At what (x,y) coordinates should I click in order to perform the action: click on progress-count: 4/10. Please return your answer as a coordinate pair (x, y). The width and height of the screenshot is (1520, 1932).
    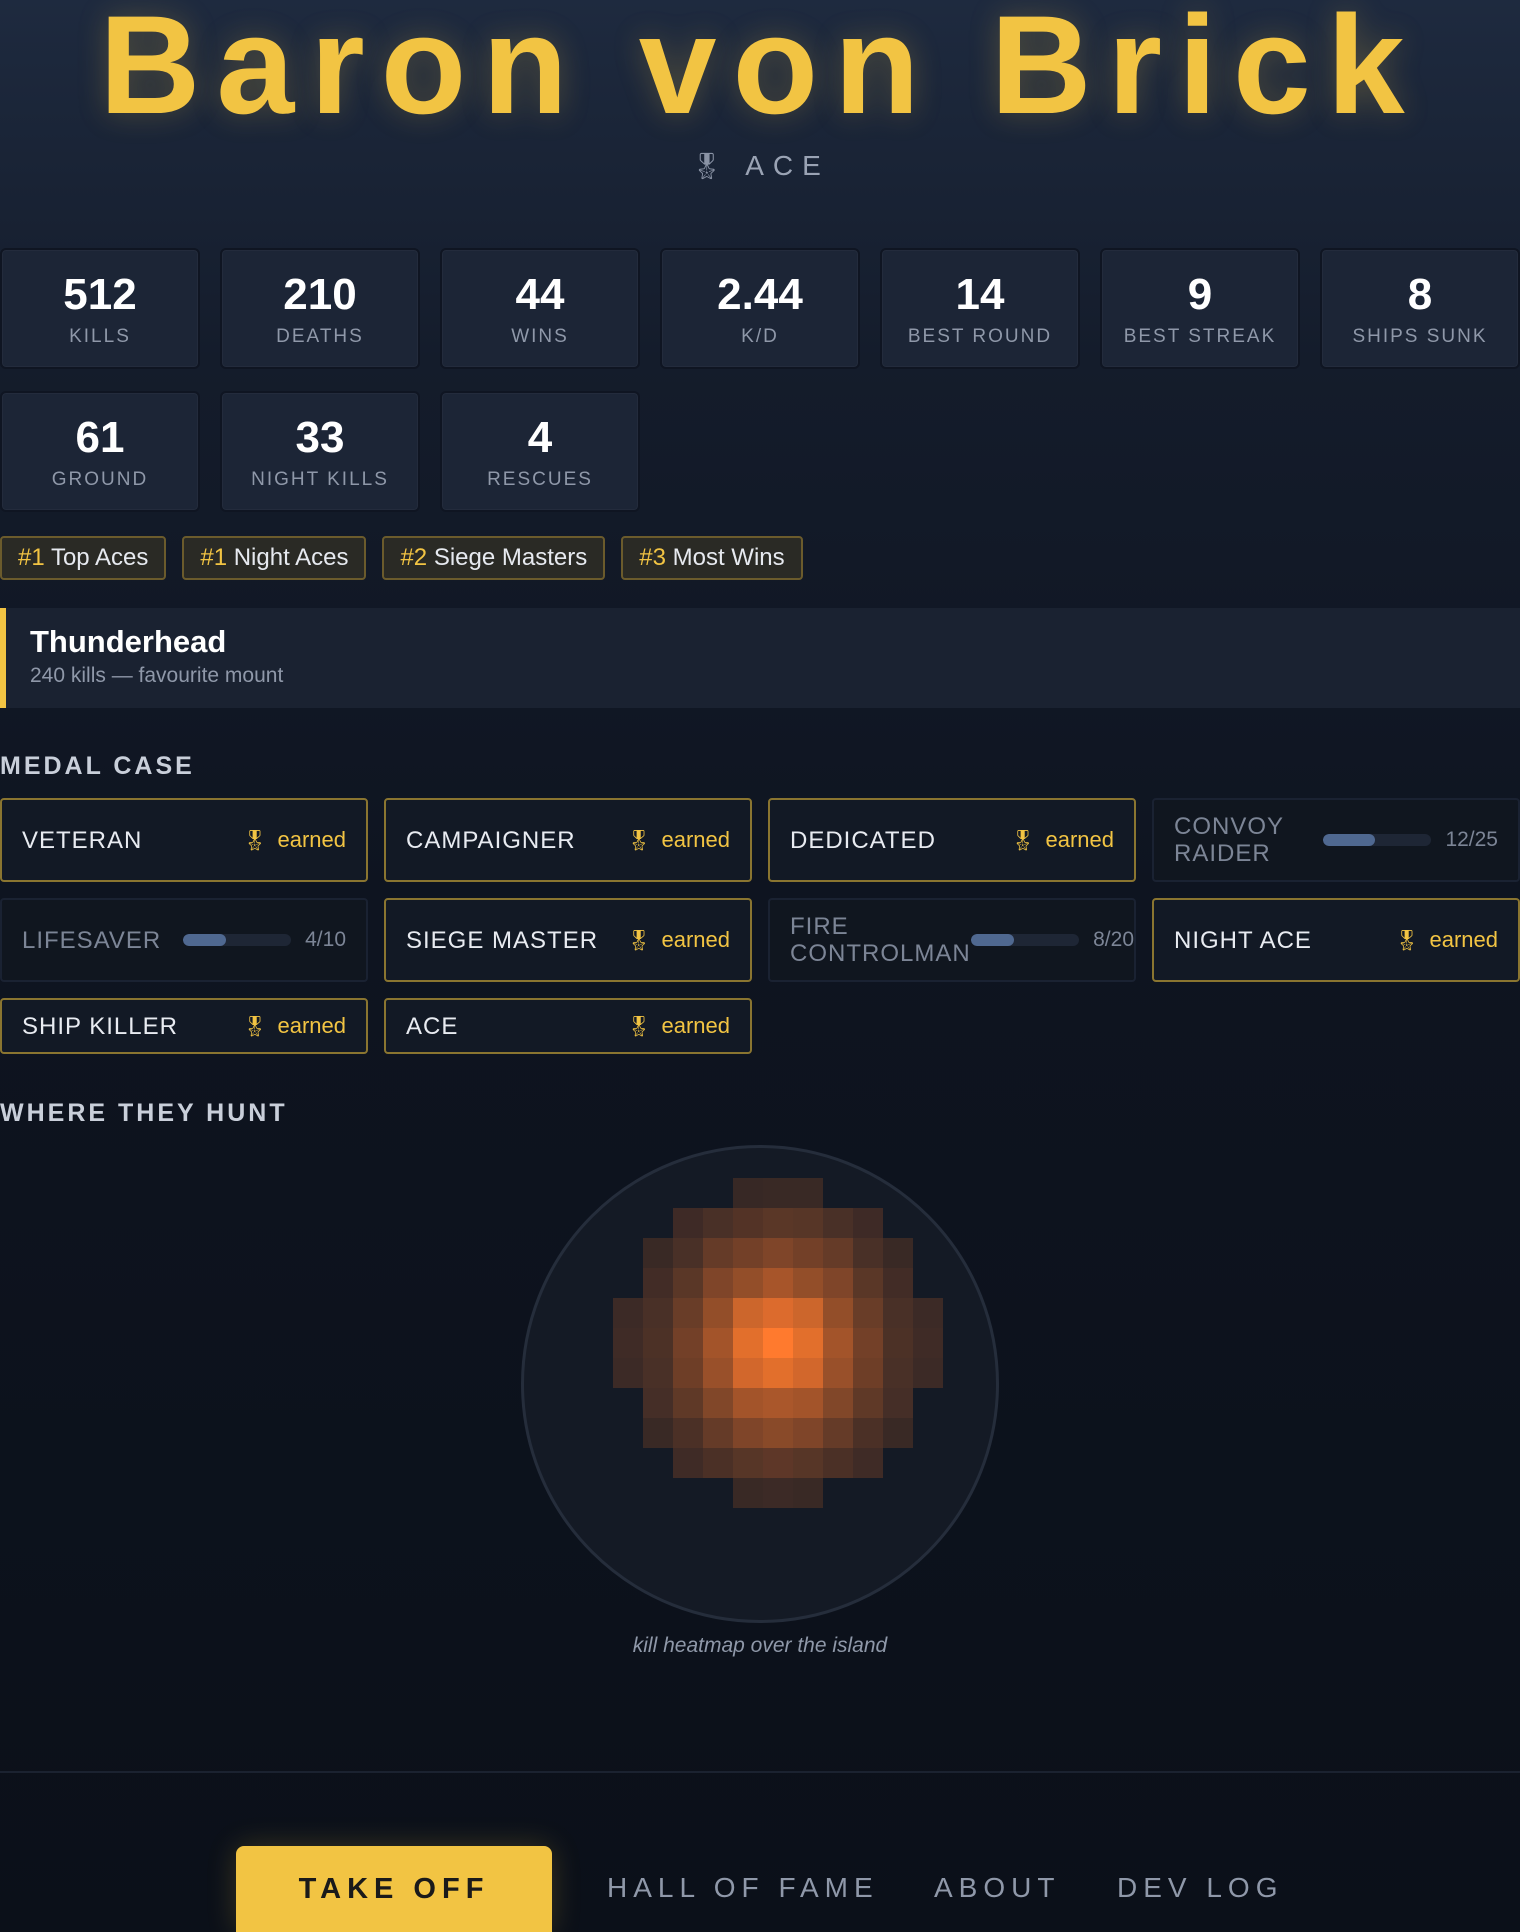
    Looking at the image, I should click on (325, 939).